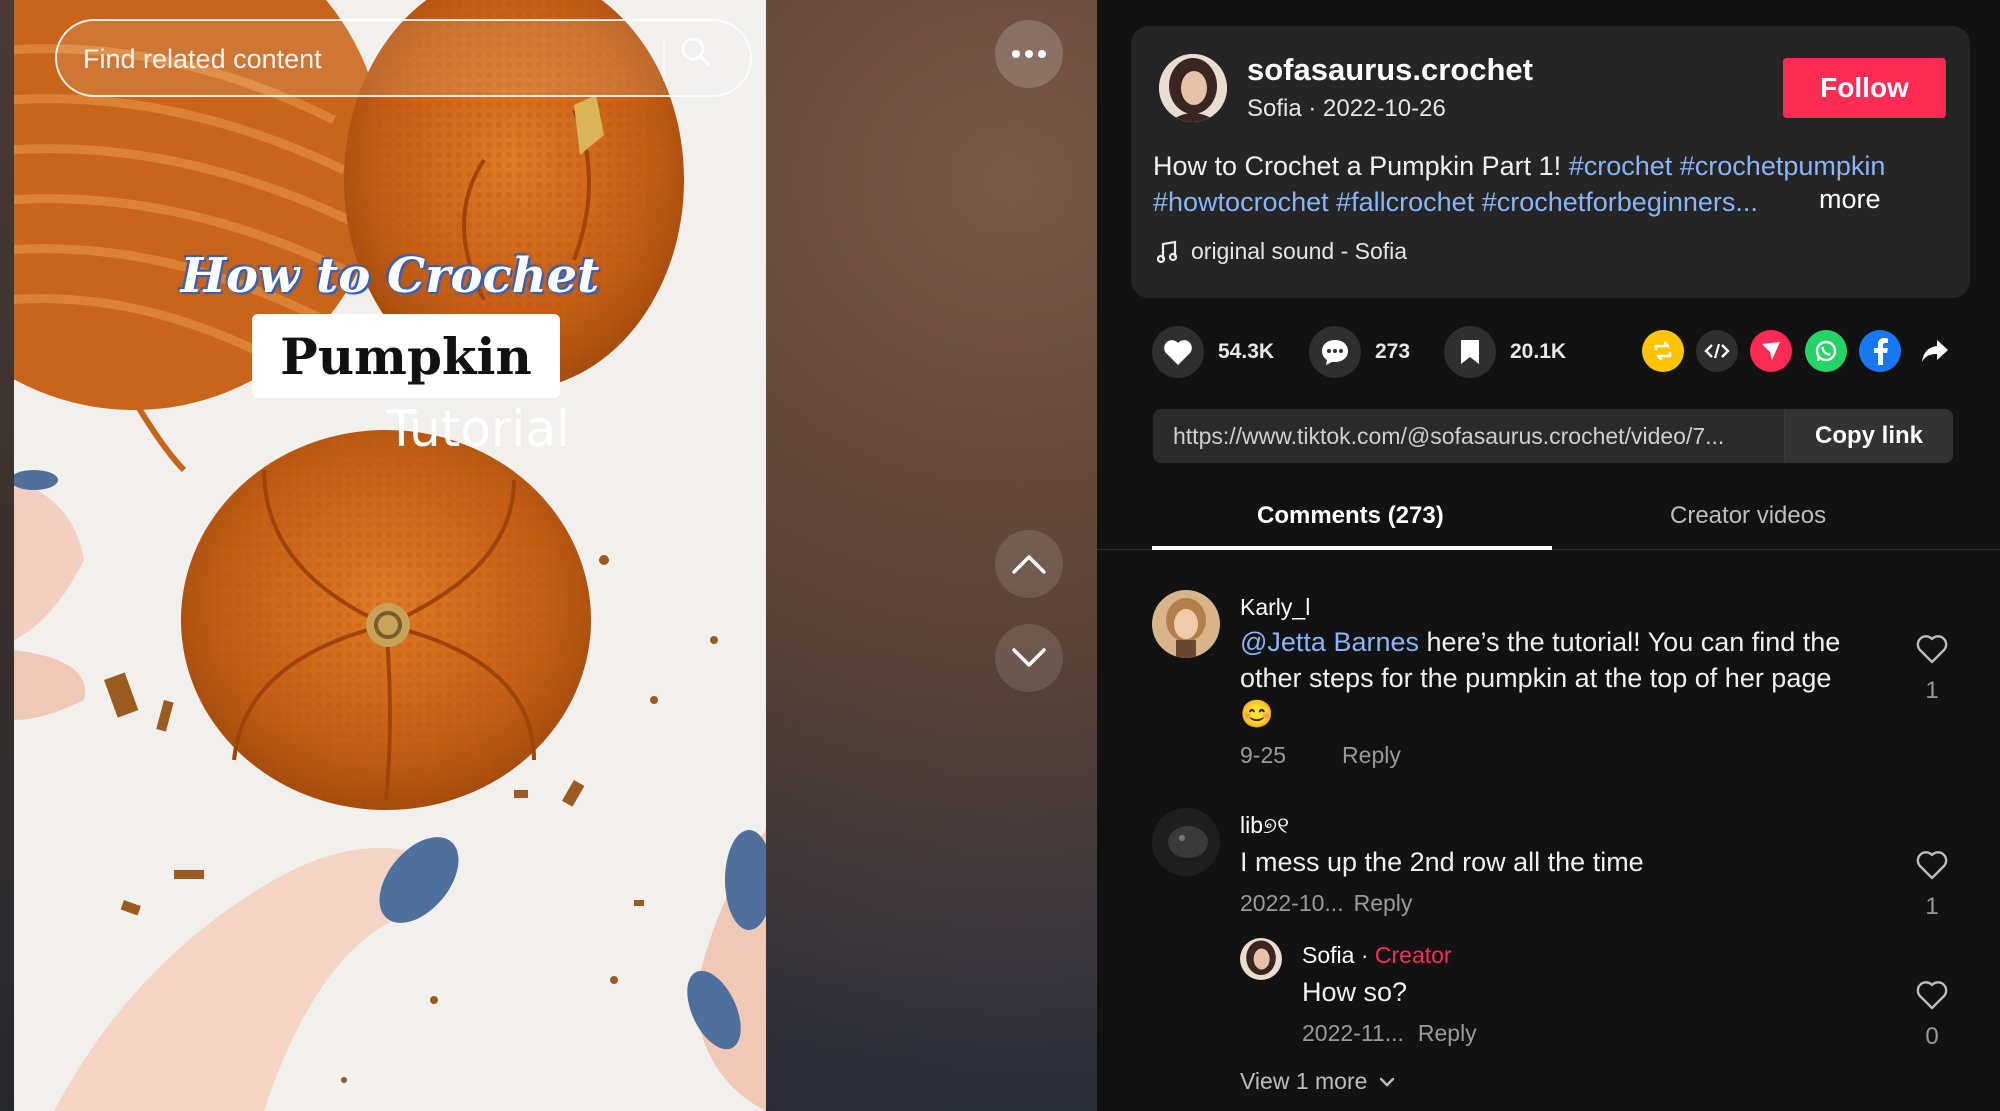 The width and height of the screenshot is (2000, 1111). I want to click on user-mention: @Jetta Barnes, so click(1329, 642).